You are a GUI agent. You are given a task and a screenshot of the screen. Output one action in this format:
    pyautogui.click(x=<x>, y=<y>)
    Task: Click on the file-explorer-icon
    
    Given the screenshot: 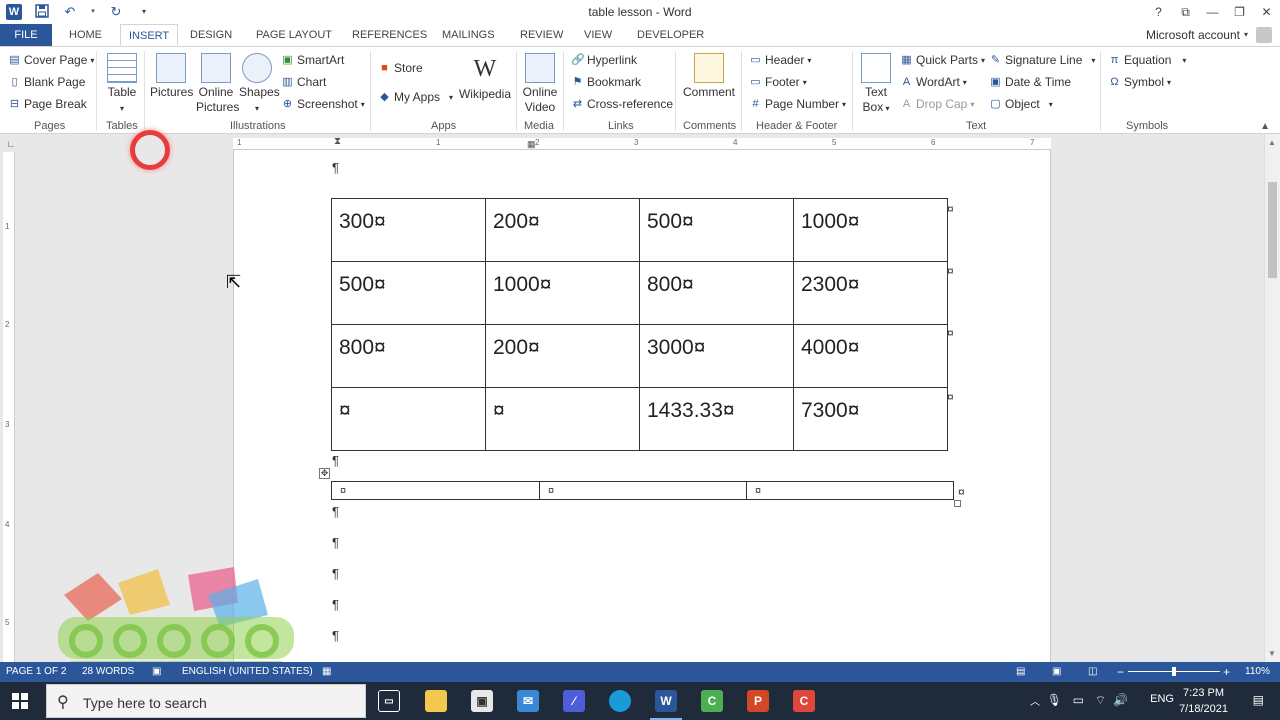 What is the action you would take?
    pyautogui.click(x=436, y=701)
    